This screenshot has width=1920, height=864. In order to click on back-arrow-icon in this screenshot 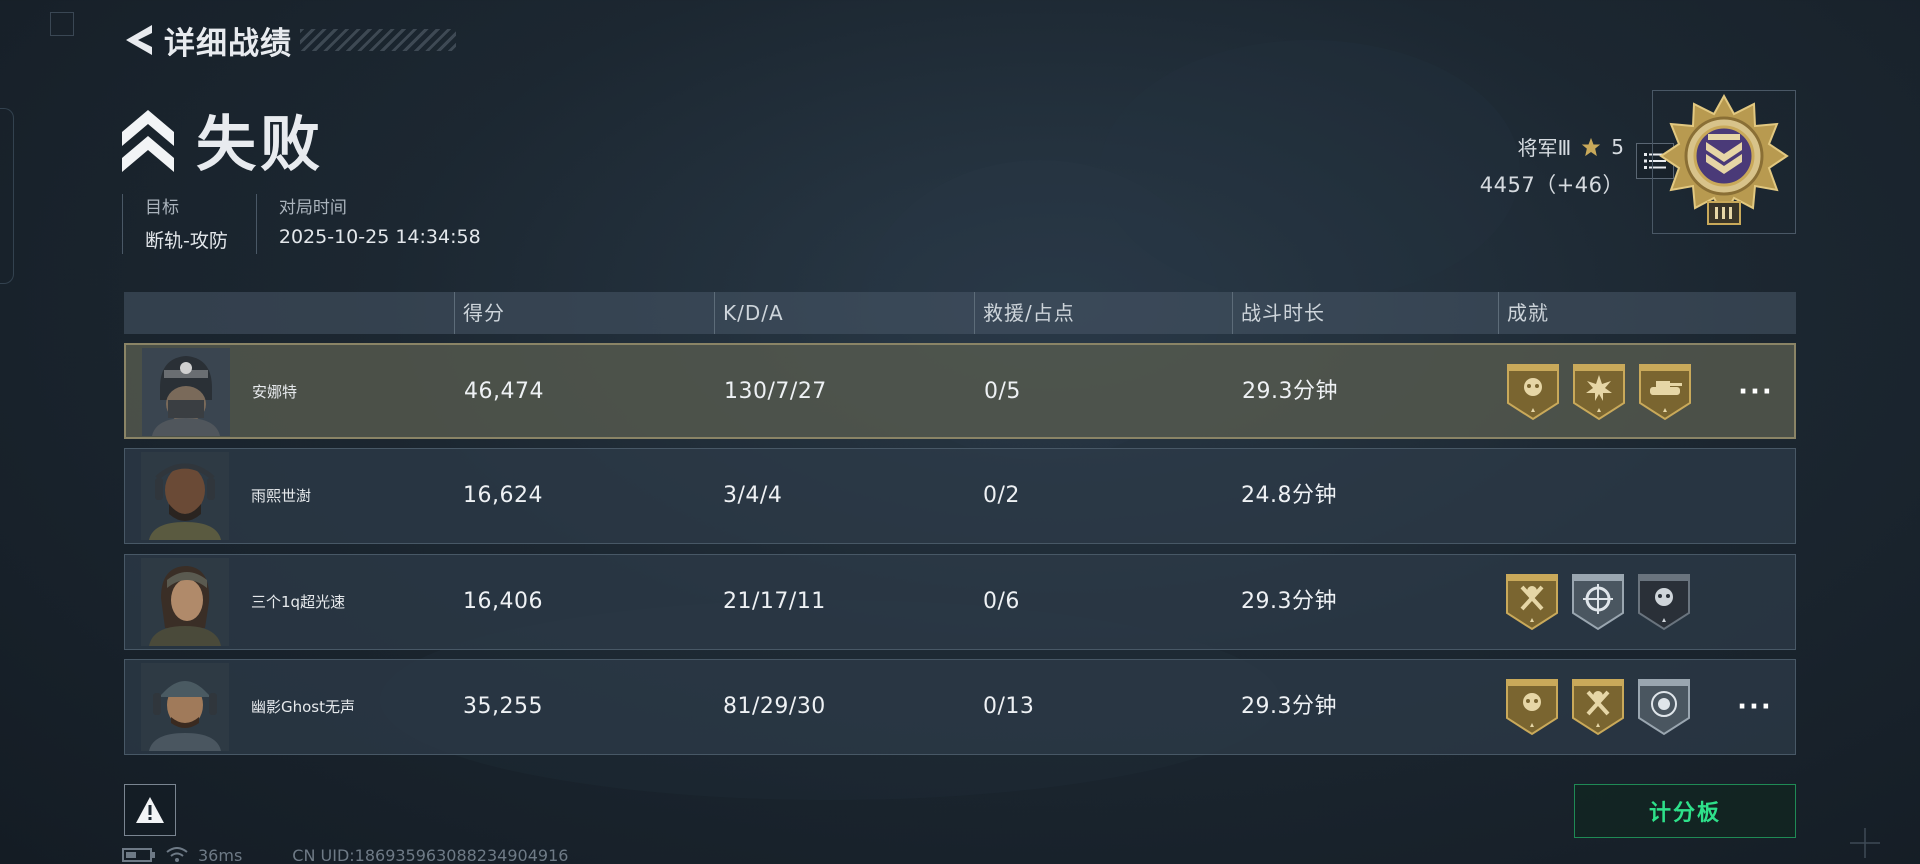, I will do `click(139, 40)`.